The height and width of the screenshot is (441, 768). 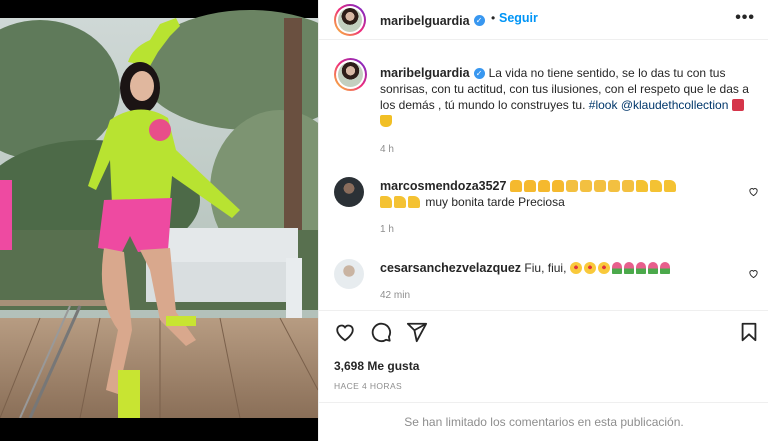 What do you see at coordinates (395, 295) in the screenshot?
I see `comment-time: 42 min` at bounding box center [395, 295].